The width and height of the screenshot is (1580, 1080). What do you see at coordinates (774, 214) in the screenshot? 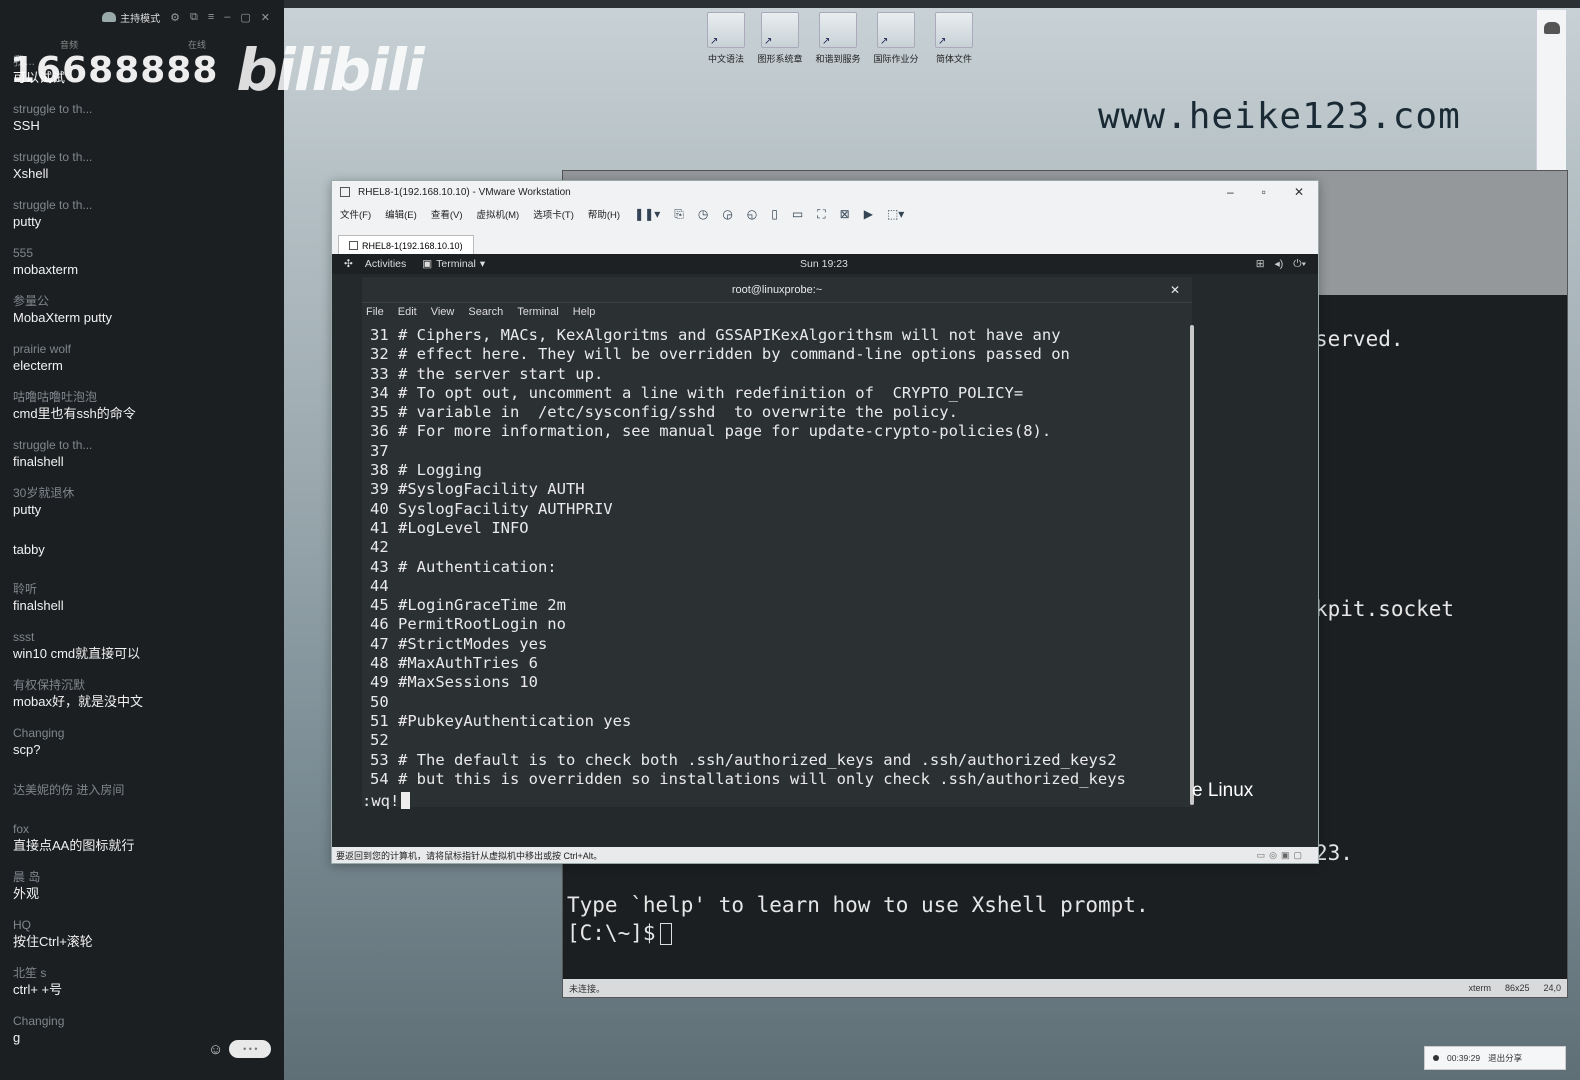
I see `sidebar-icon: ▯` at bounding box center [774, 214].